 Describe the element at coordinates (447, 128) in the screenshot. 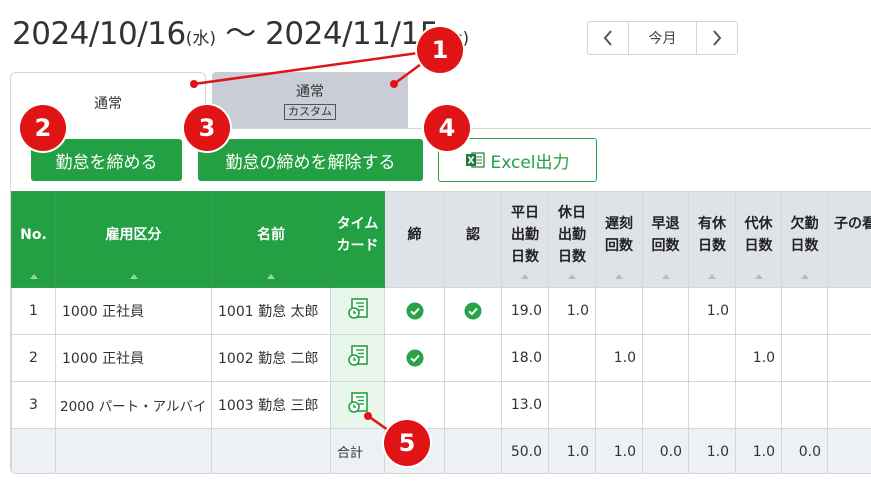

I see `annotation-marker: 4` at that location.